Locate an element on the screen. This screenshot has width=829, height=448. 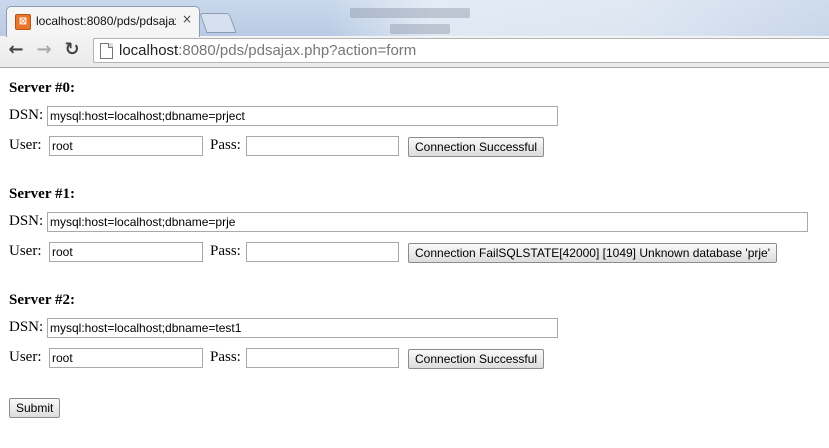
server-1-dsn-input is located at coordinates (427, 222).